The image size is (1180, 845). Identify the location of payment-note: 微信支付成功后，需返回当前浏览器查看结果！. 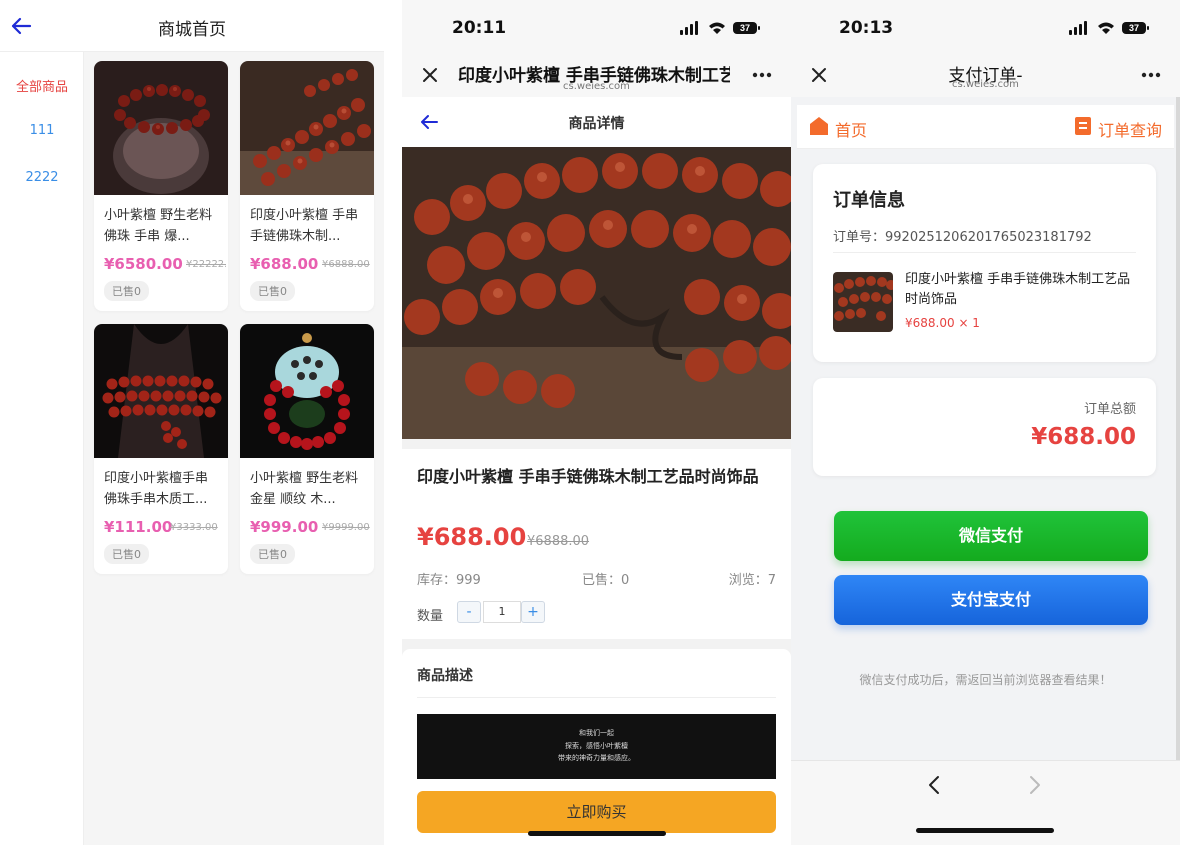
(985, 680).